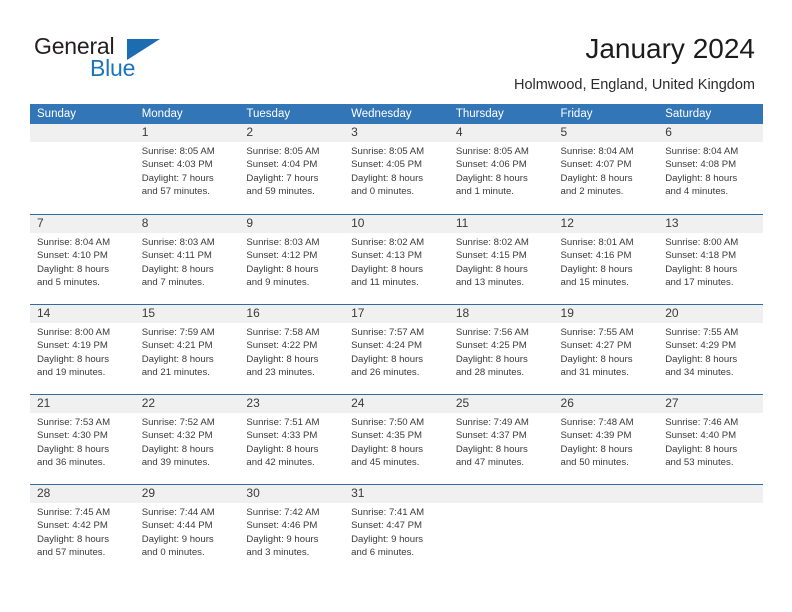  I want to click on day-number: 30, so click(253, 493).